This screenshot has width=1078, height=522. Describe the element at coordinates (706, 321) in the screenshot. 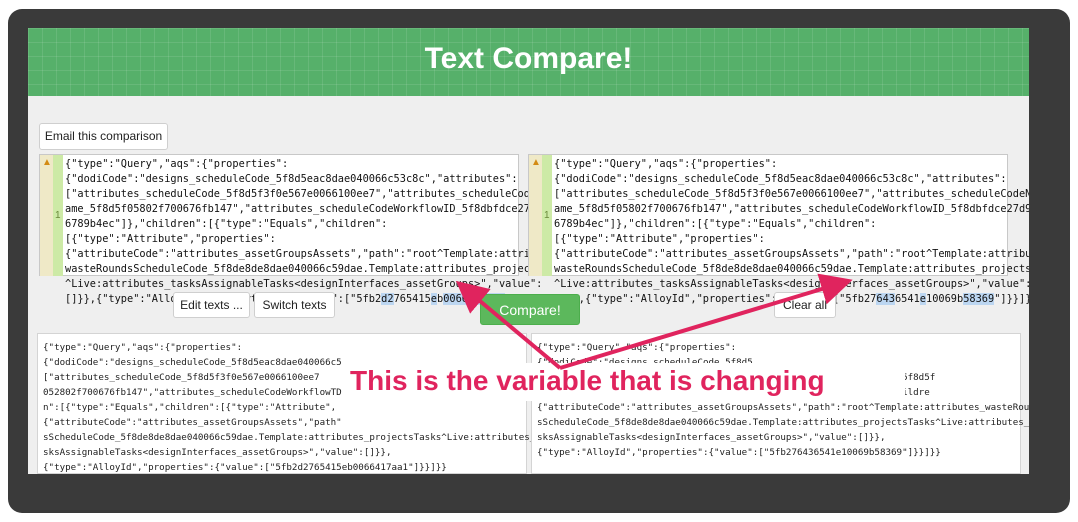

I see `arrow-to-right-id` at that location.